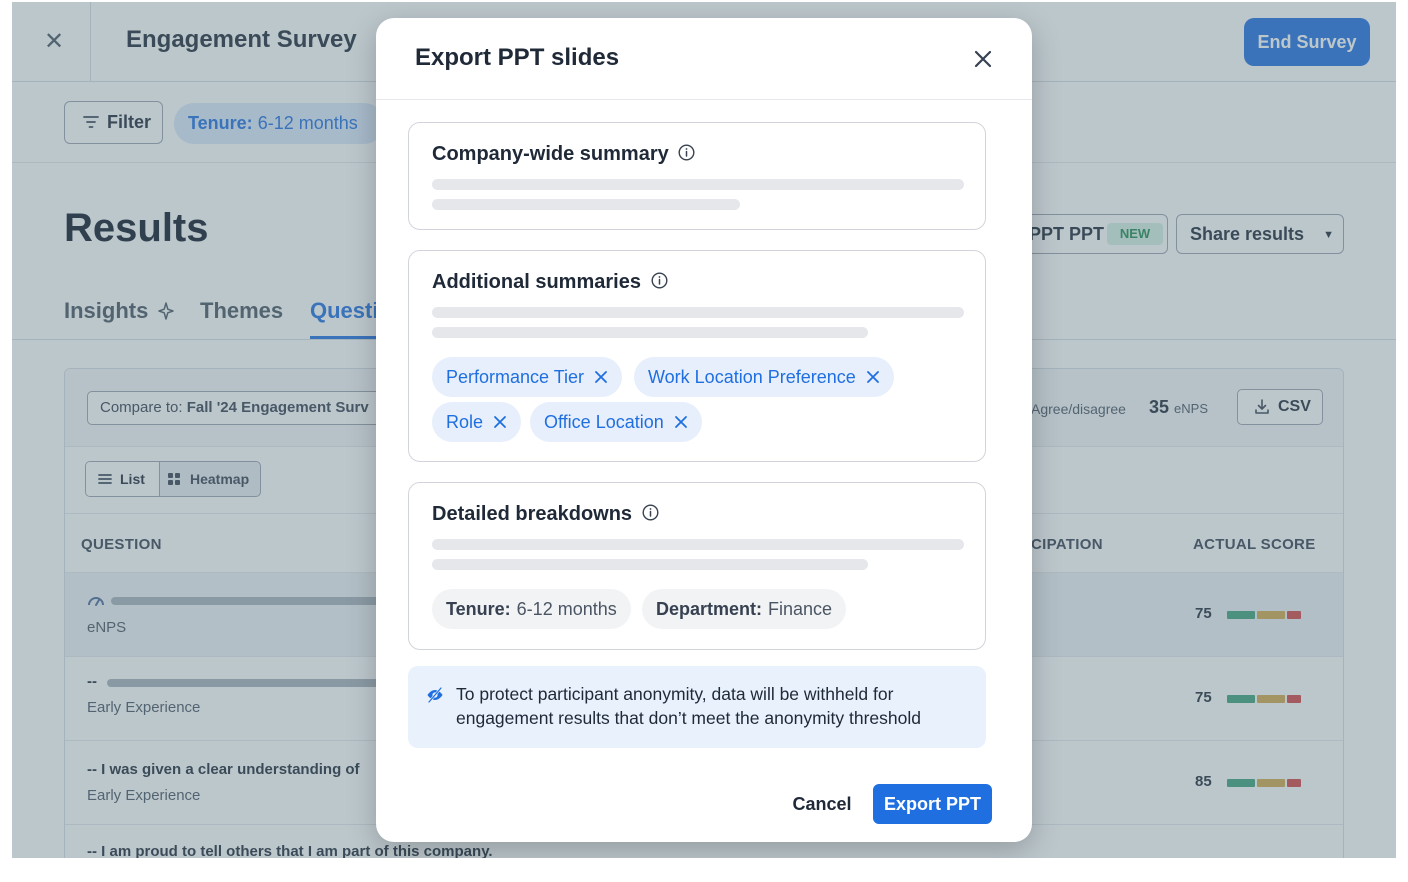  Describe the element at coordinates (517, 57) in the screenshot. I see `dialog-title: Export PPT slides` at that location.